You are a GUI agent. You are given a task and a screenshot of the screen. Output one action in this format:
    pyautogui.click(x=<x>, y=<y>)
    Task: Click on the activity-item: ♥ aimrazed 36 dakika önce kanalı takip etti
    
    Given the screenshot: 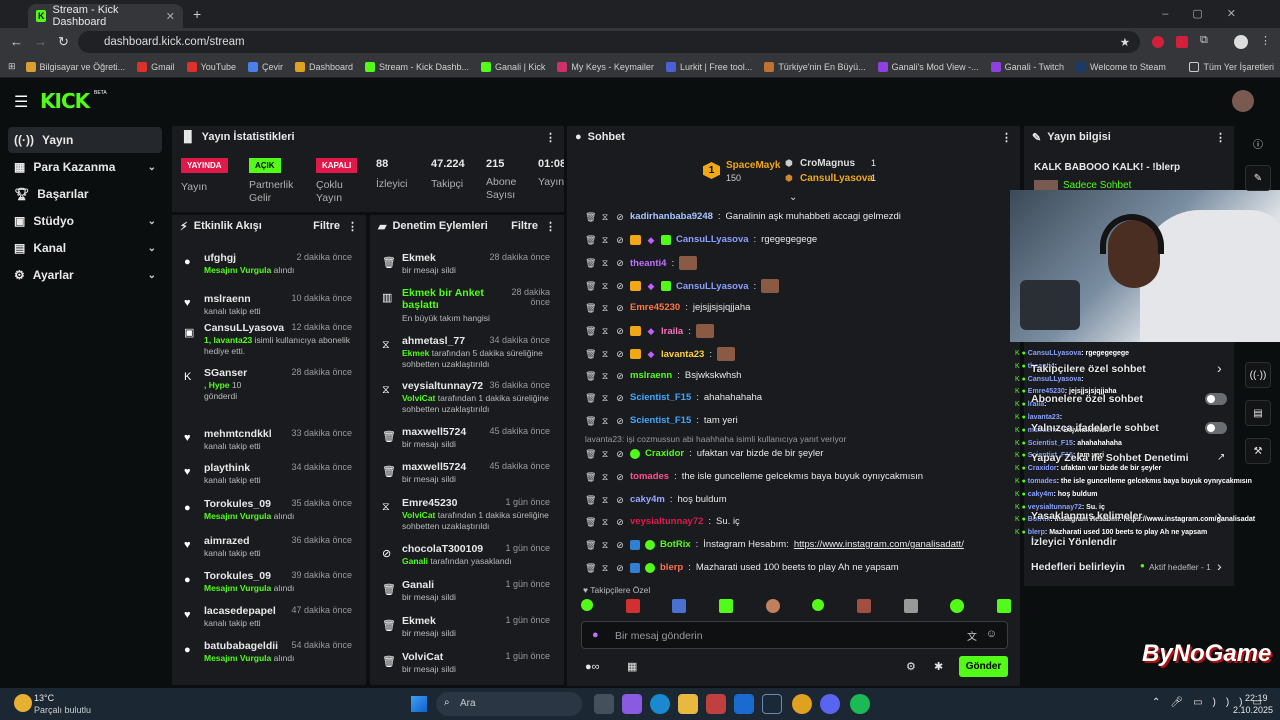 What is the action you would take?
    pyautogui.click(x=267, y=552)
    